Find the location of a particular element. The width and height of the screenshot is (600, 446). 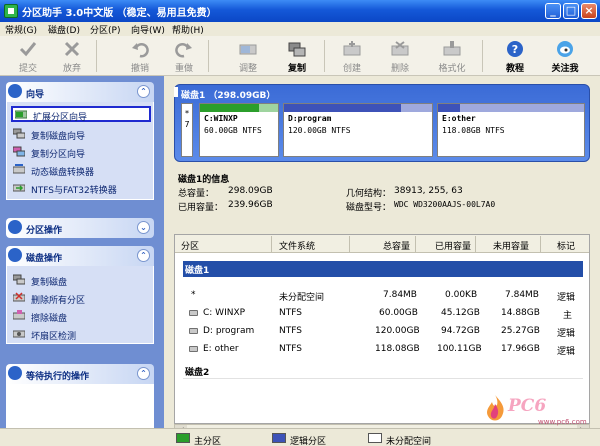

menu-partition: 分区(P) is located at coordinates (105, 29).